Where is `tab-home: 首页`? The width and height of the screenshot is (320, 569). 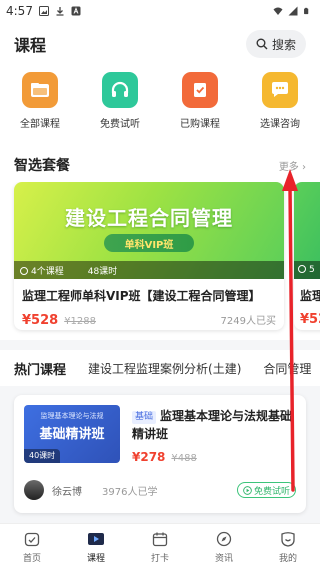 tab-home: 首页 is located at coordinates (32, 547).